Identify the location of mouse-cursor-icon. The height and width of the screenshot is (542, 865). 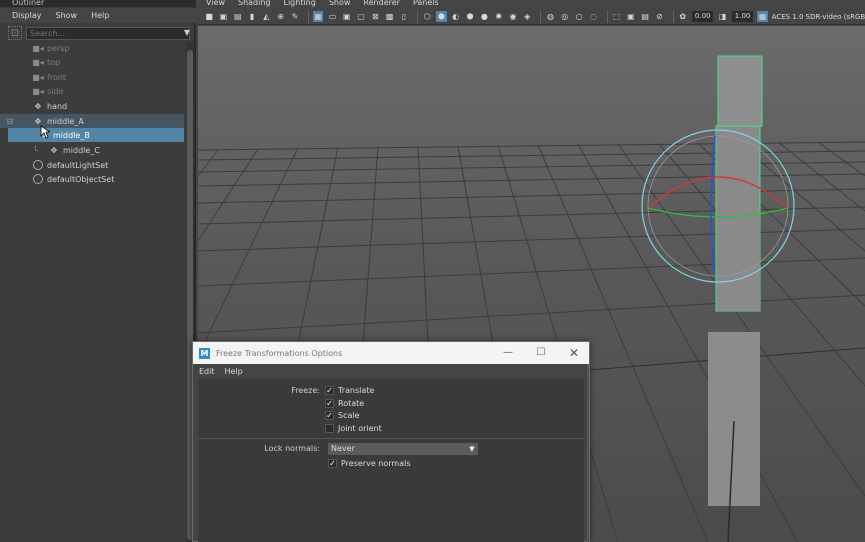
(45, 132).